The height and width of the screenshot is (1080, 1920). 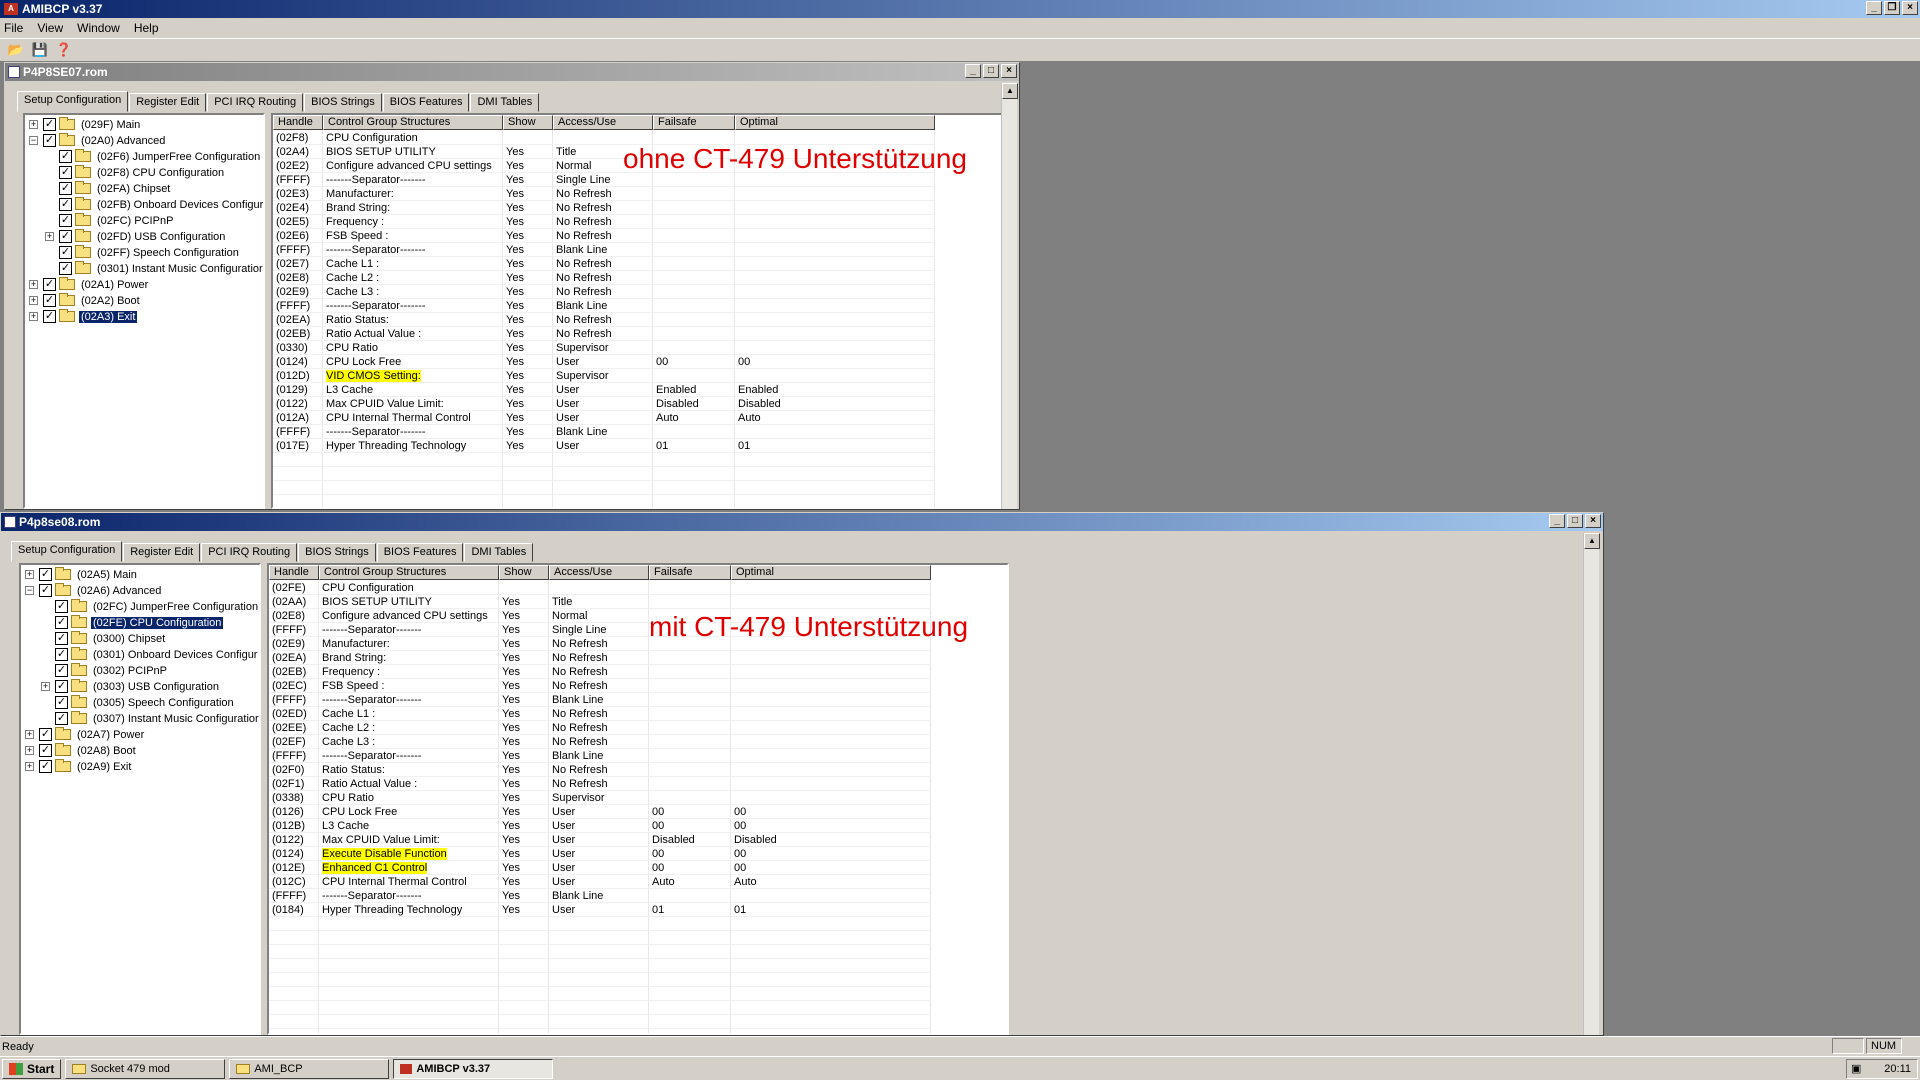 What do you see at coordinates (1593, 521) in the screenshot?
I see `window-2-close-button: ×` at bounding box center [1593, 521].